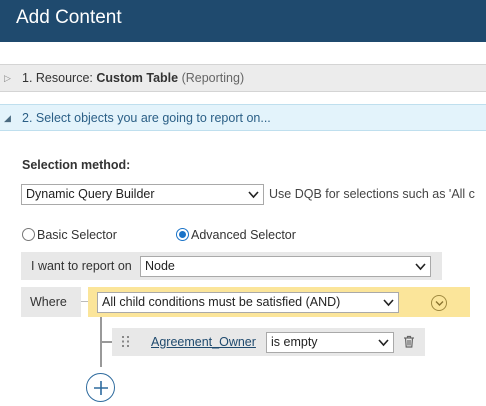 The width and height of the screenshot is (486, 406). What do you see at coordinates (7, 118) in the screenshot?
I see `collapse-arrow-icon: ◢` at bounding box center [7, 118].